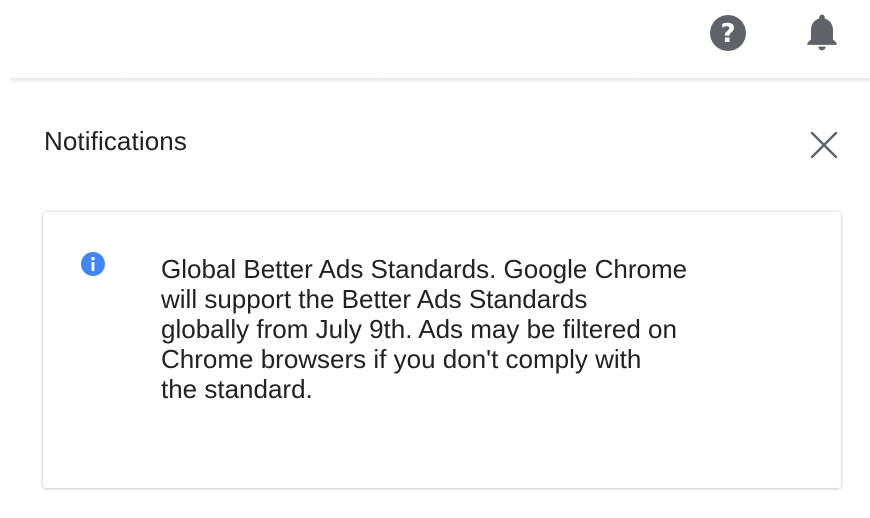  What do you see at coordinates (93, 264) in the screenshot?
I see `info-icon` at bounding box center [93, 264].